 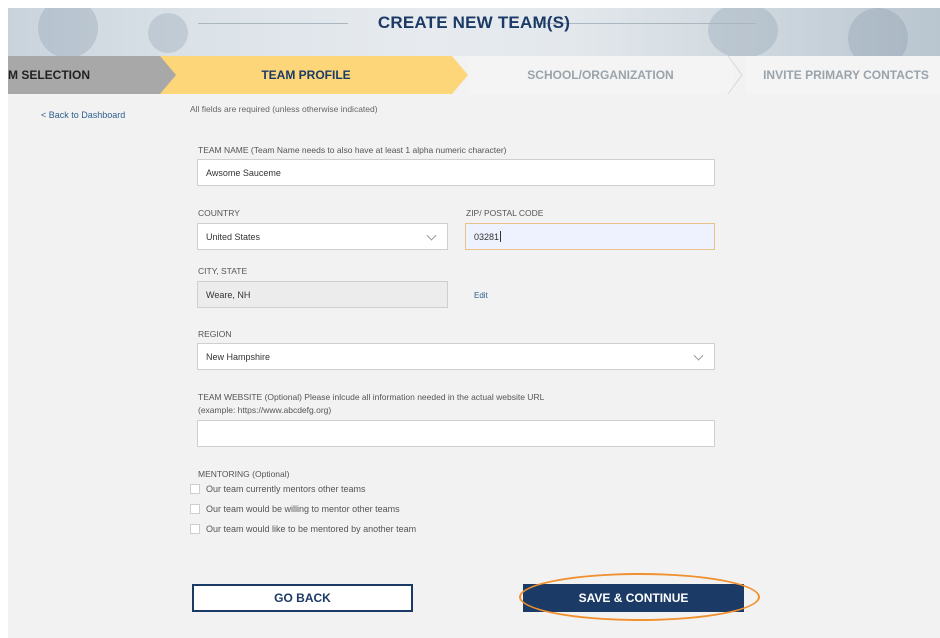 I want to click on zip-label: ZIP/ POSTAL CODE, so click(x=505, y=213).